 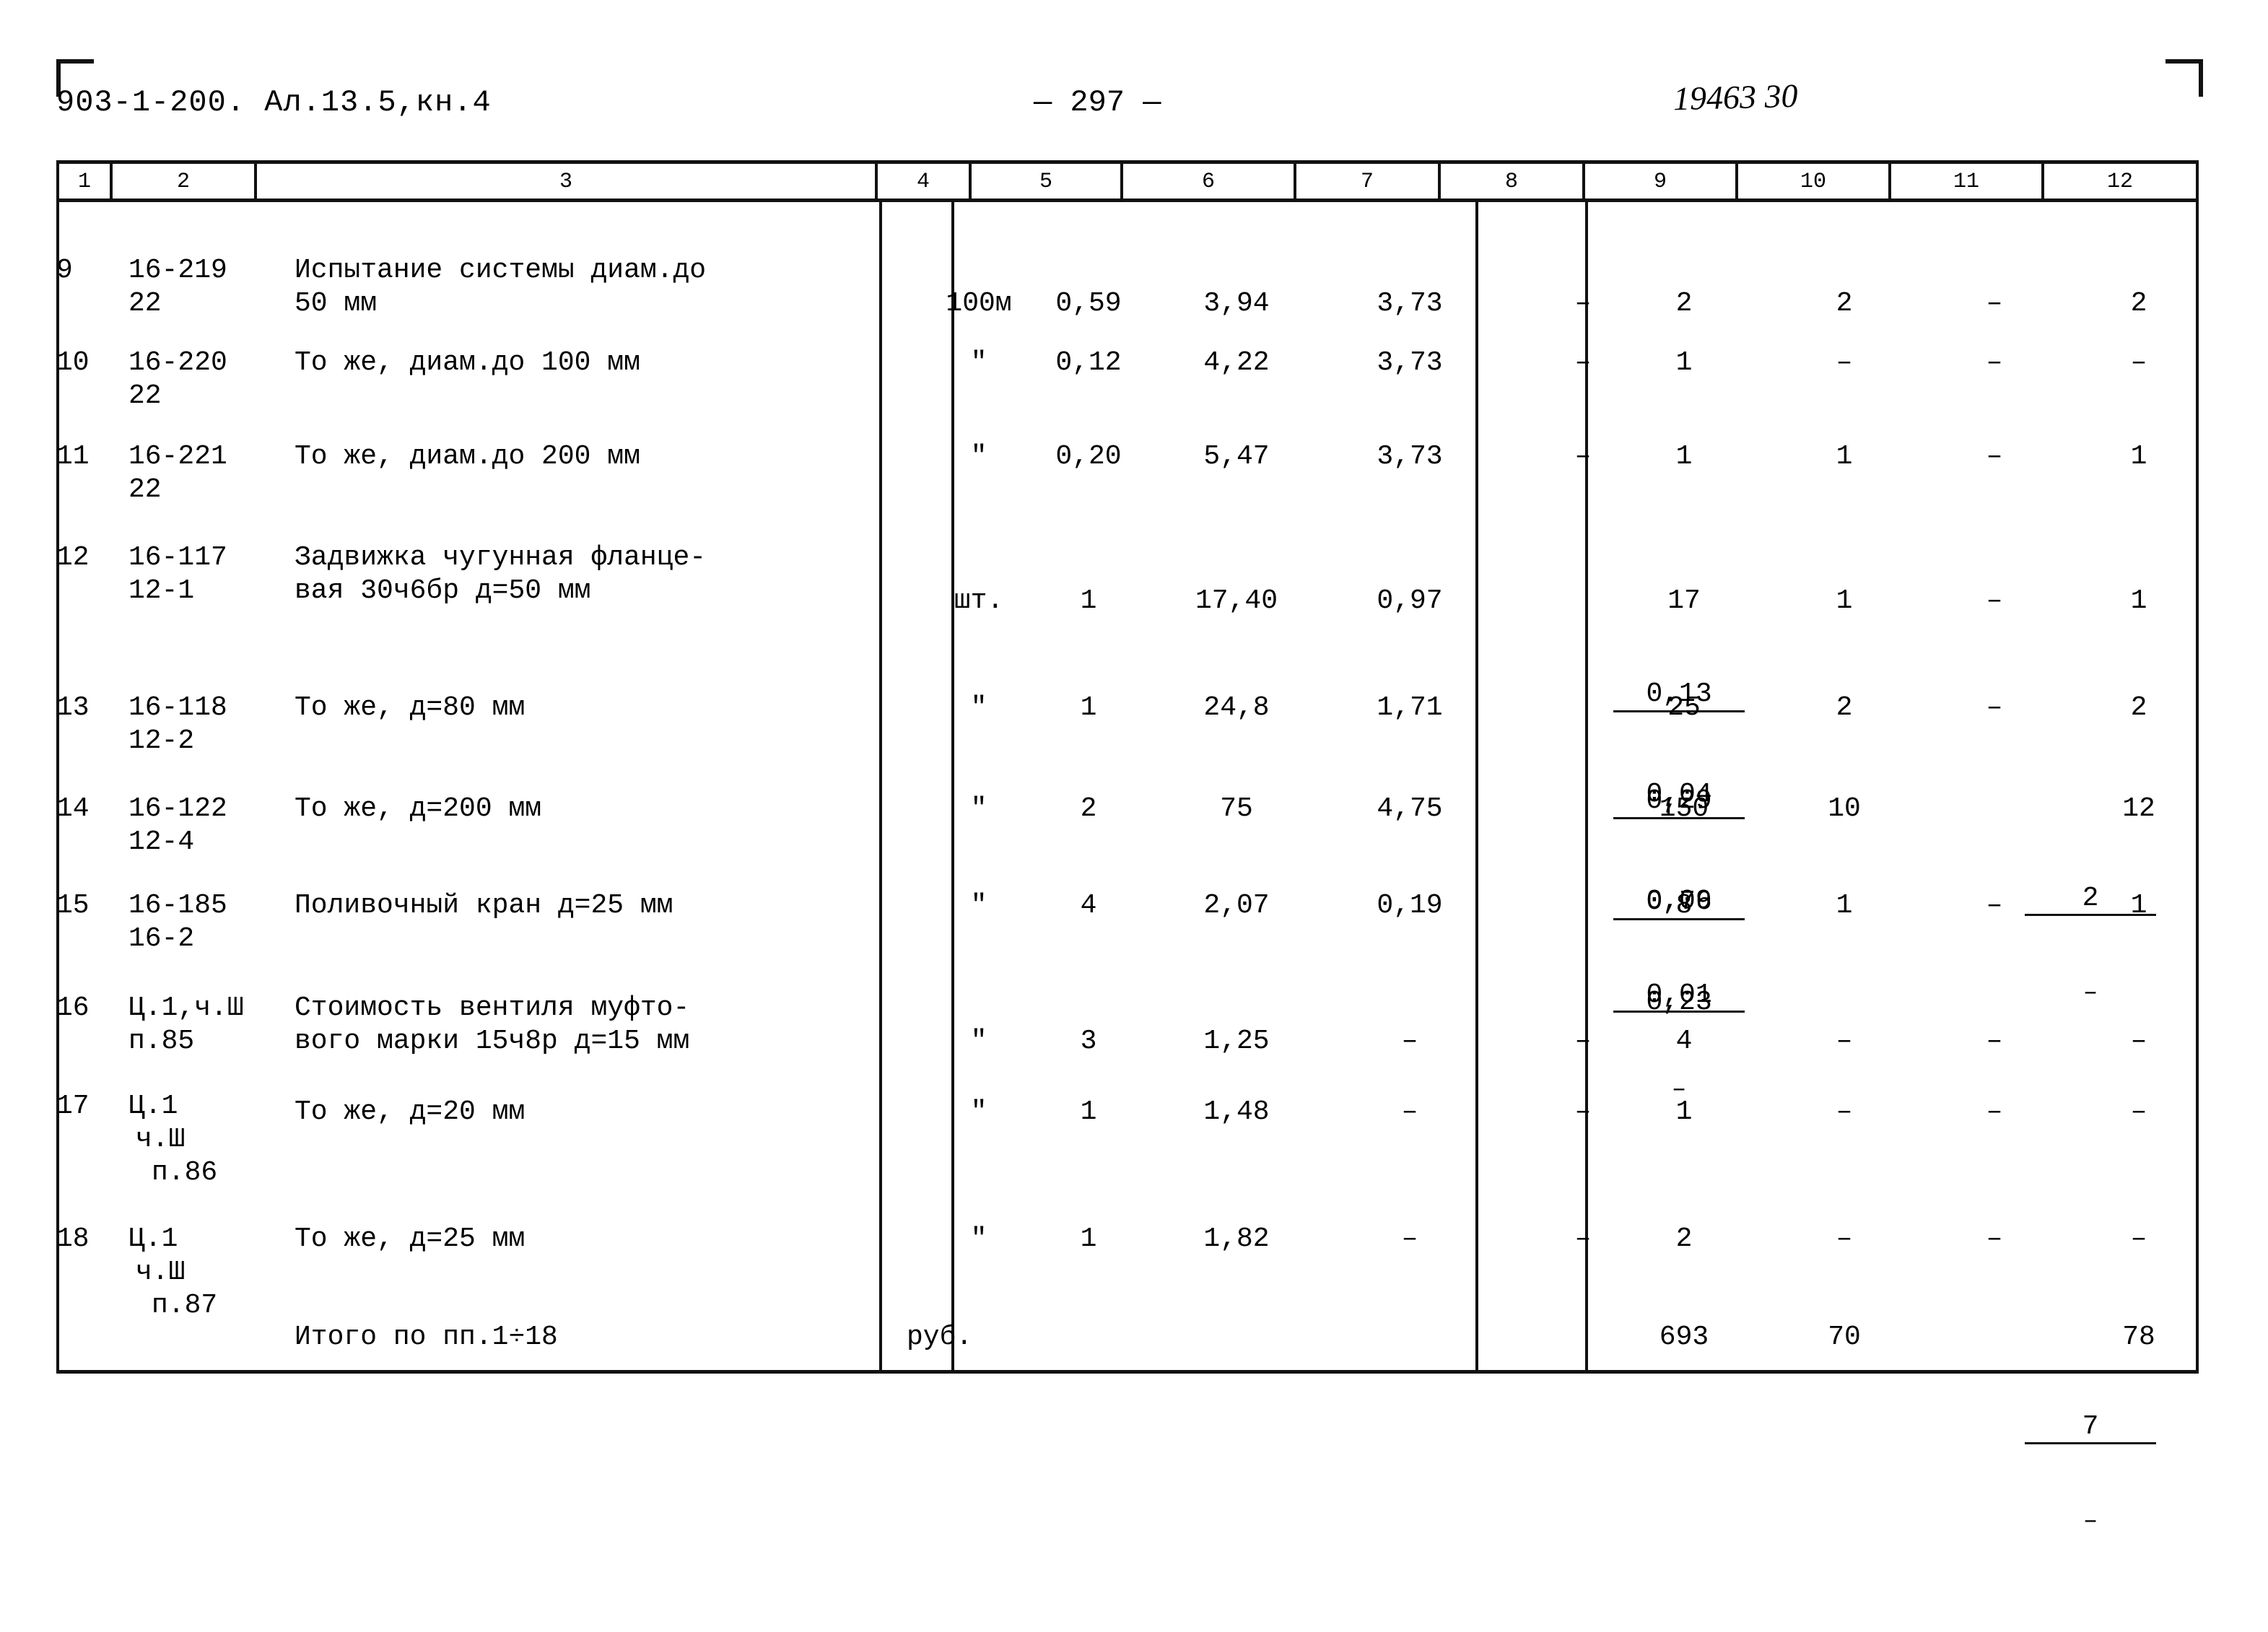 What do you see at coordinates (1047, 181) in the screenshot?
I see `colnum-5: 5` at bounding box center [1047, 181].